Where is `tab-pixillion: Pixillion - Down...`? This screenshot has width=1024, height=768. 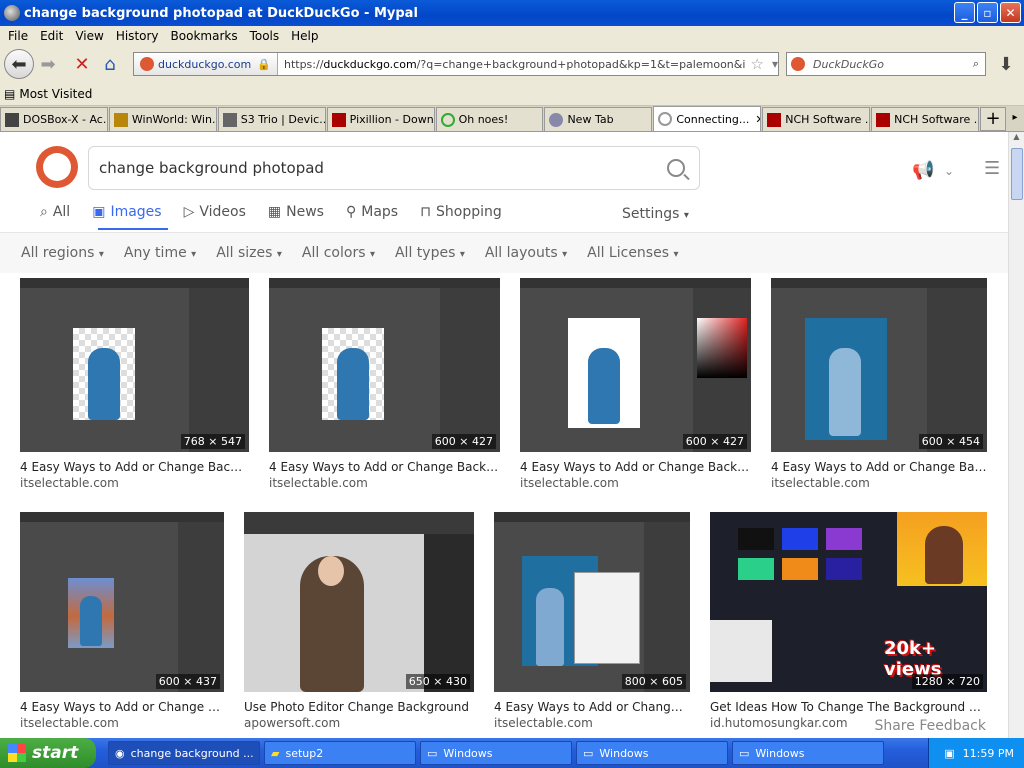 tab-pixillion: Pixillion - Down... is located at coordinates (380, 119).